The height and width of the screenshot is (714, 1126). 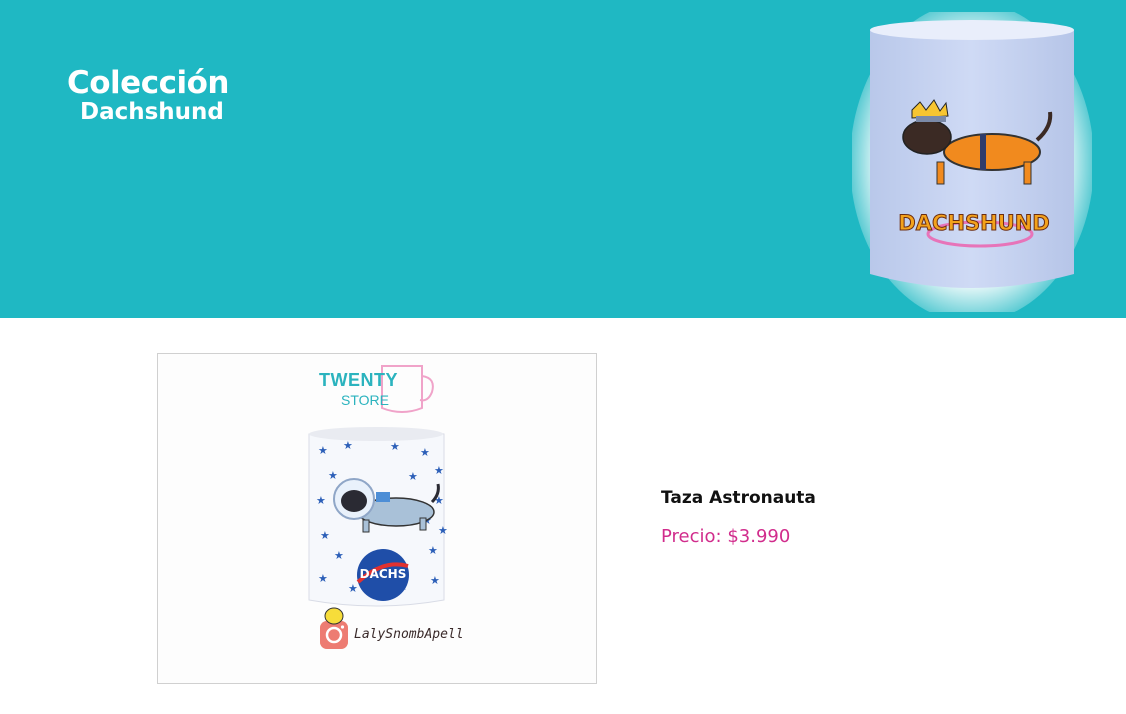 What do you see at coordinates (365, 400) in the screenshot?
I see `store-logo-line2: STORE` at bounding box center [365, 400].